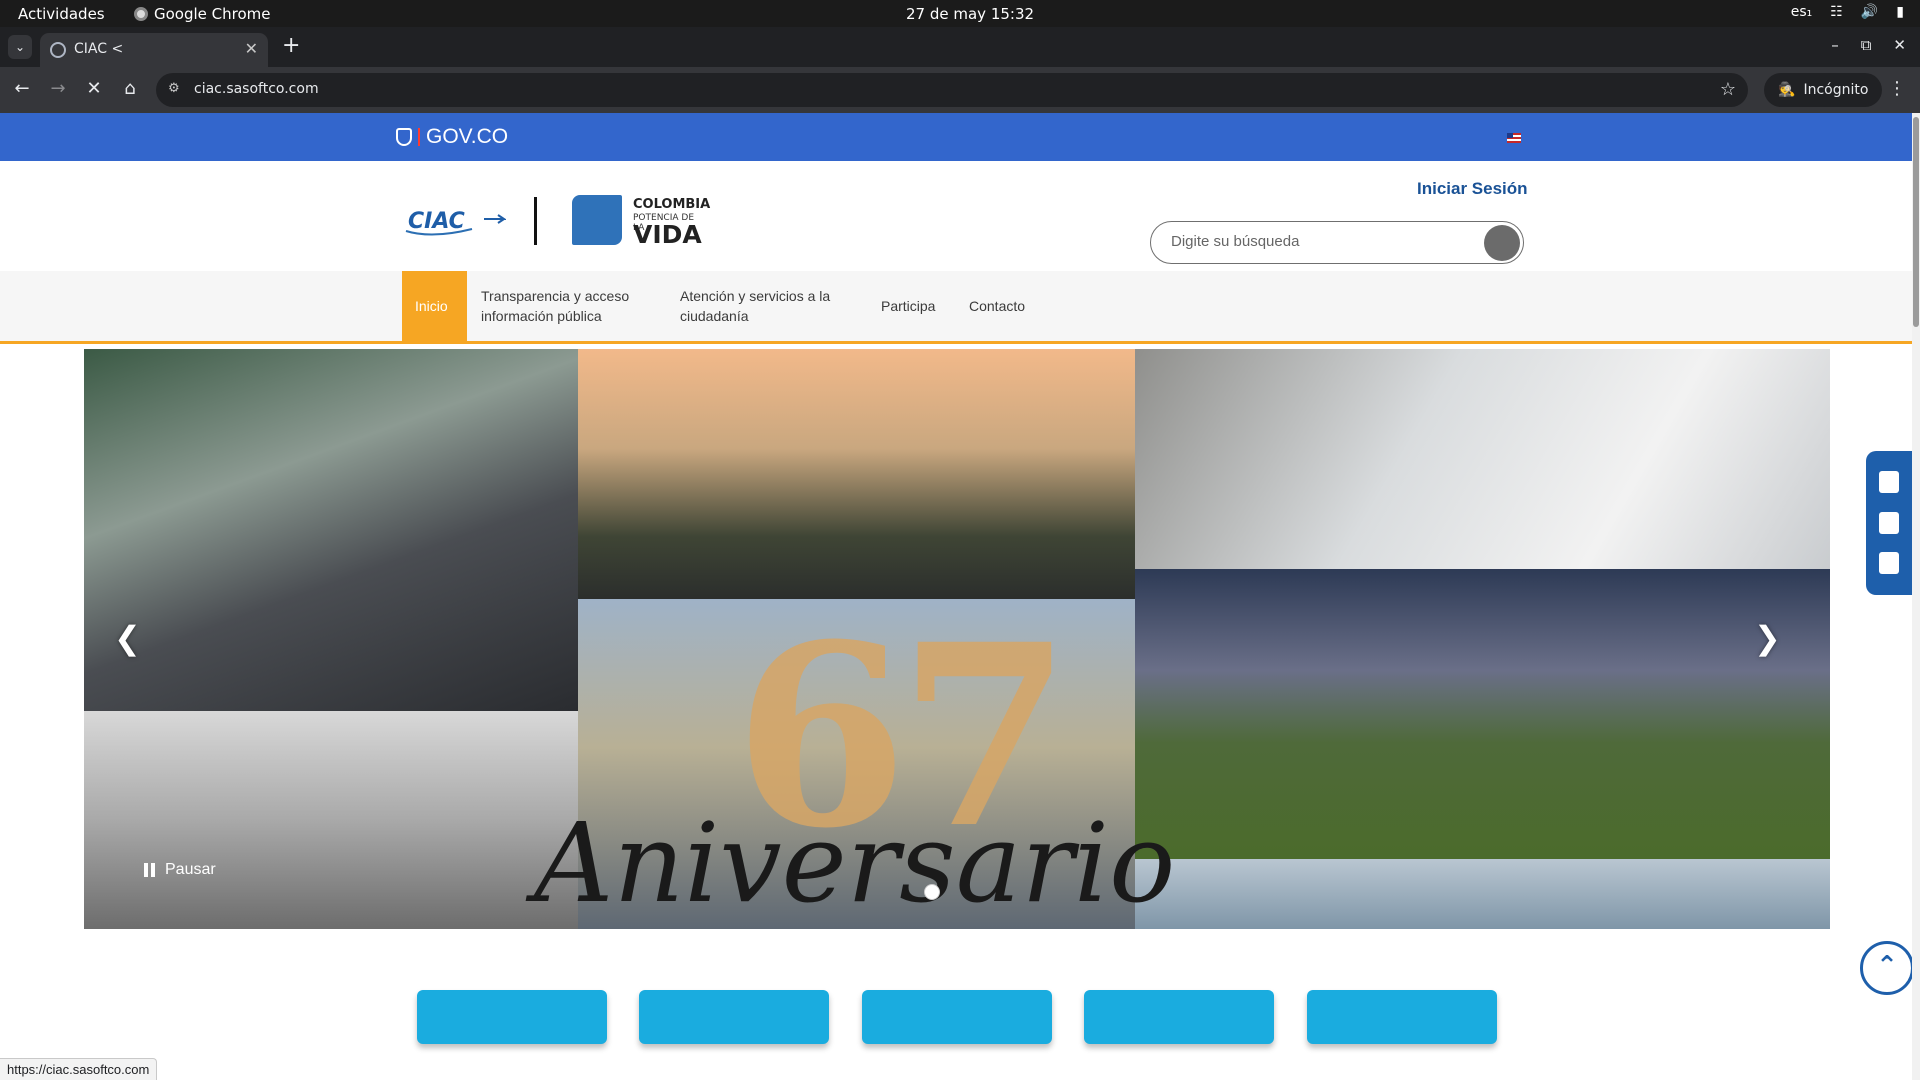 The width and height of the screenshot is (1920, 1080). I want to click on carousel-next-icon: ❯, so click(1767, 638).